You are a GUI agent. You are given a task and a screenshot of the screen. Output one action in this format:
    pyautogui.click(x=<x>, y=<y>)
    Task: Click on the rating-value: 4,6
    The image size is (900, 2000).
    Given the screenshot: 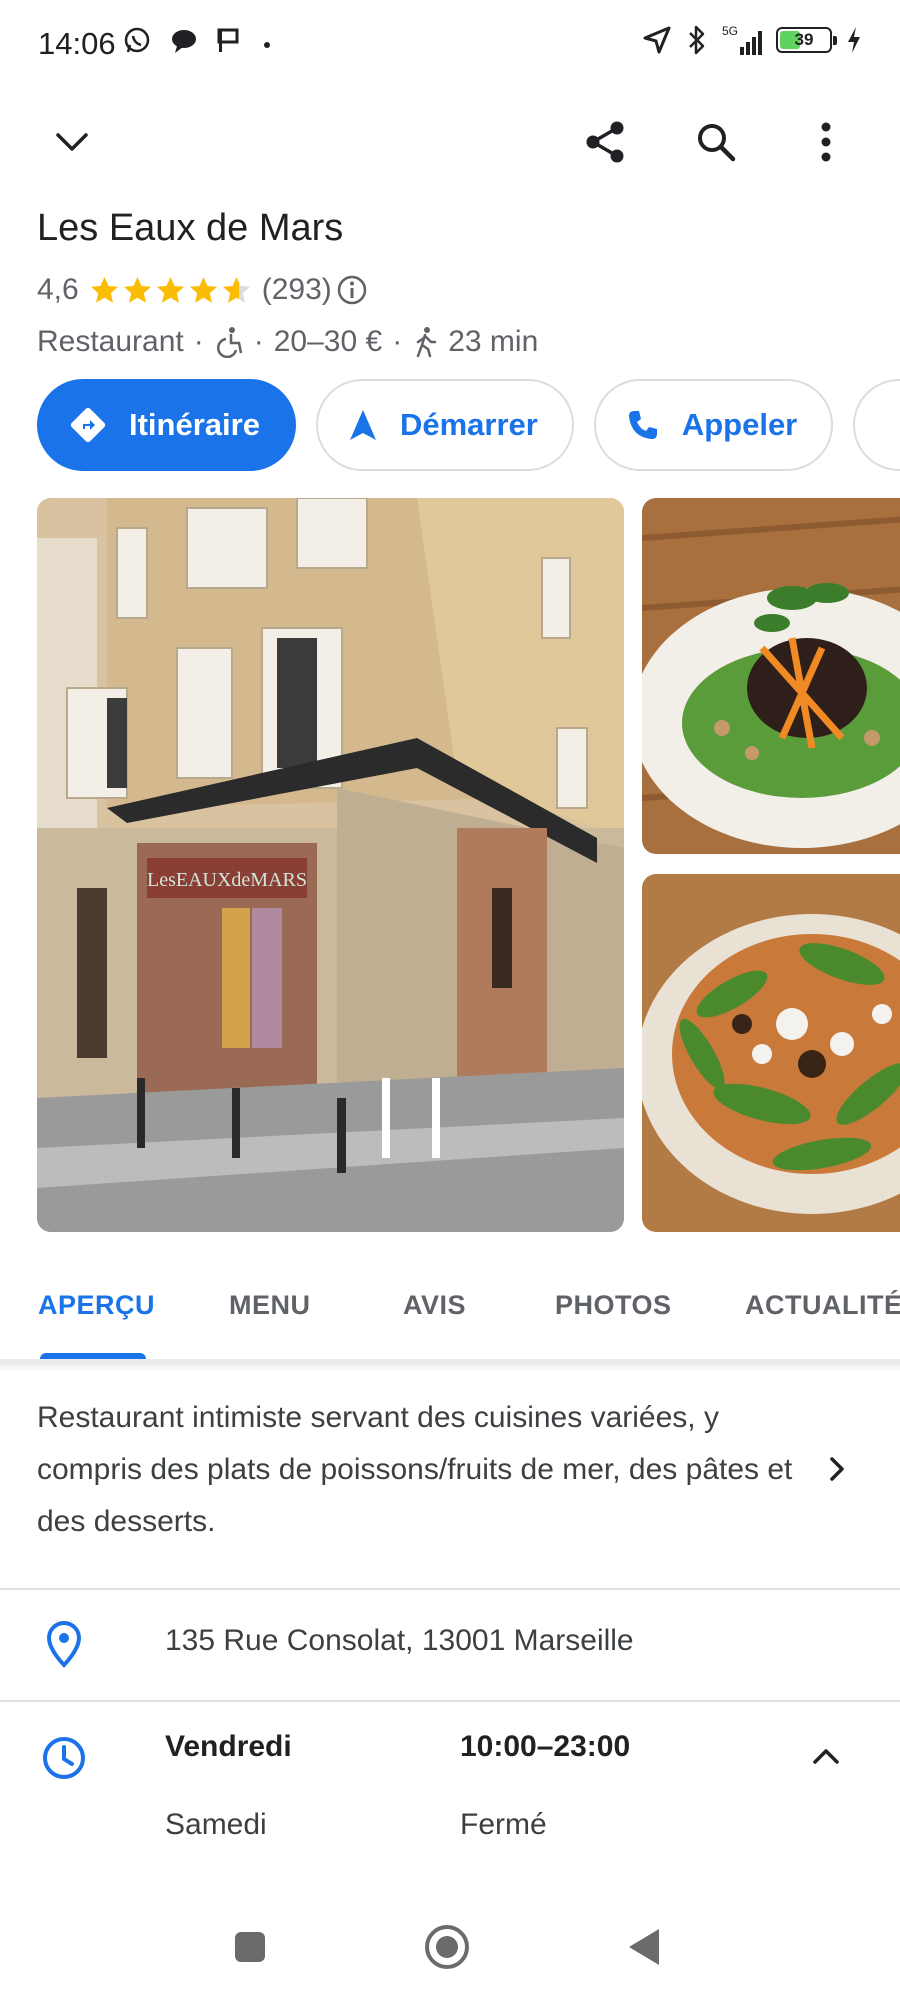 What is the action you would take?
    pyautogui.click(x=58, y=289)
    